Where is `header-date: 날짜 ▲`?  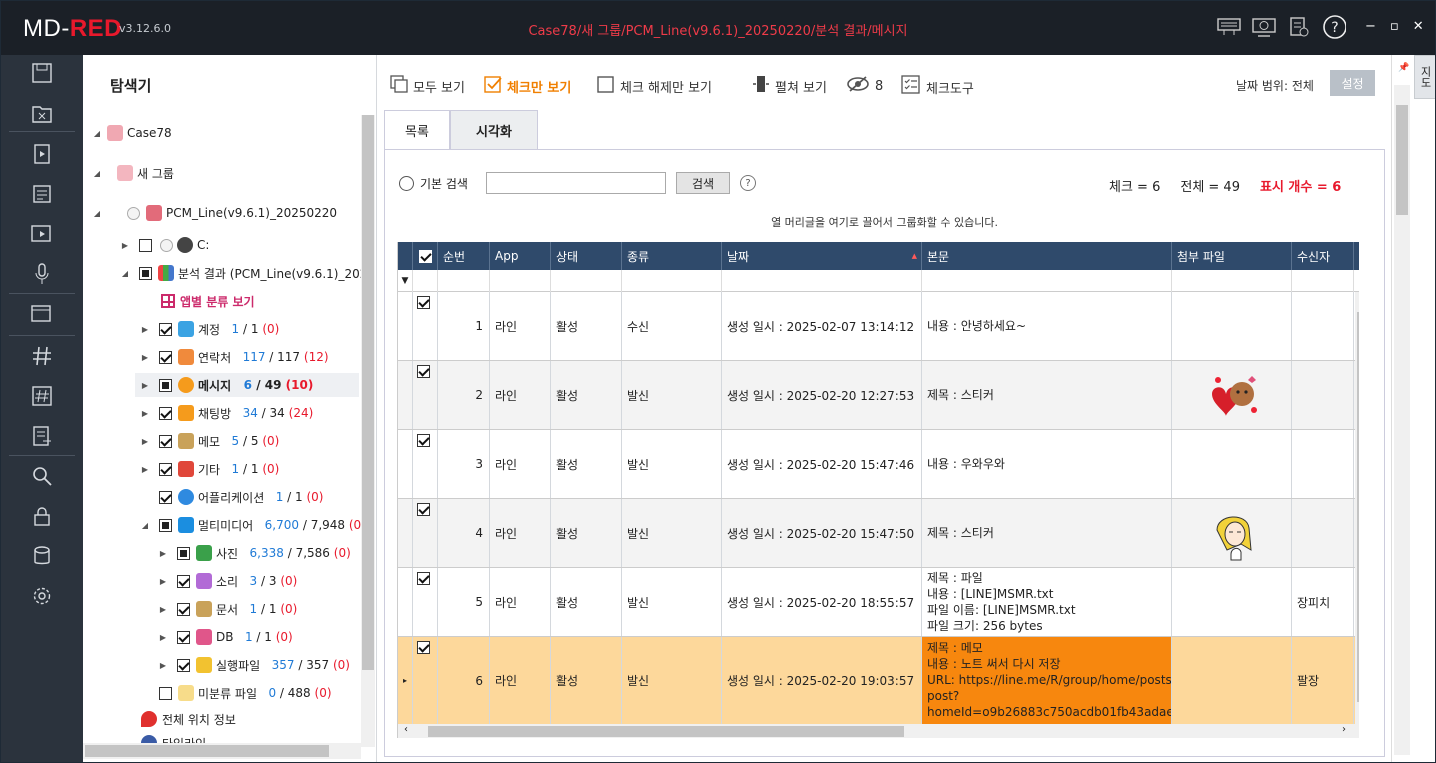
header-date: 날짜 ▲ is located at coordinates (822, 256).